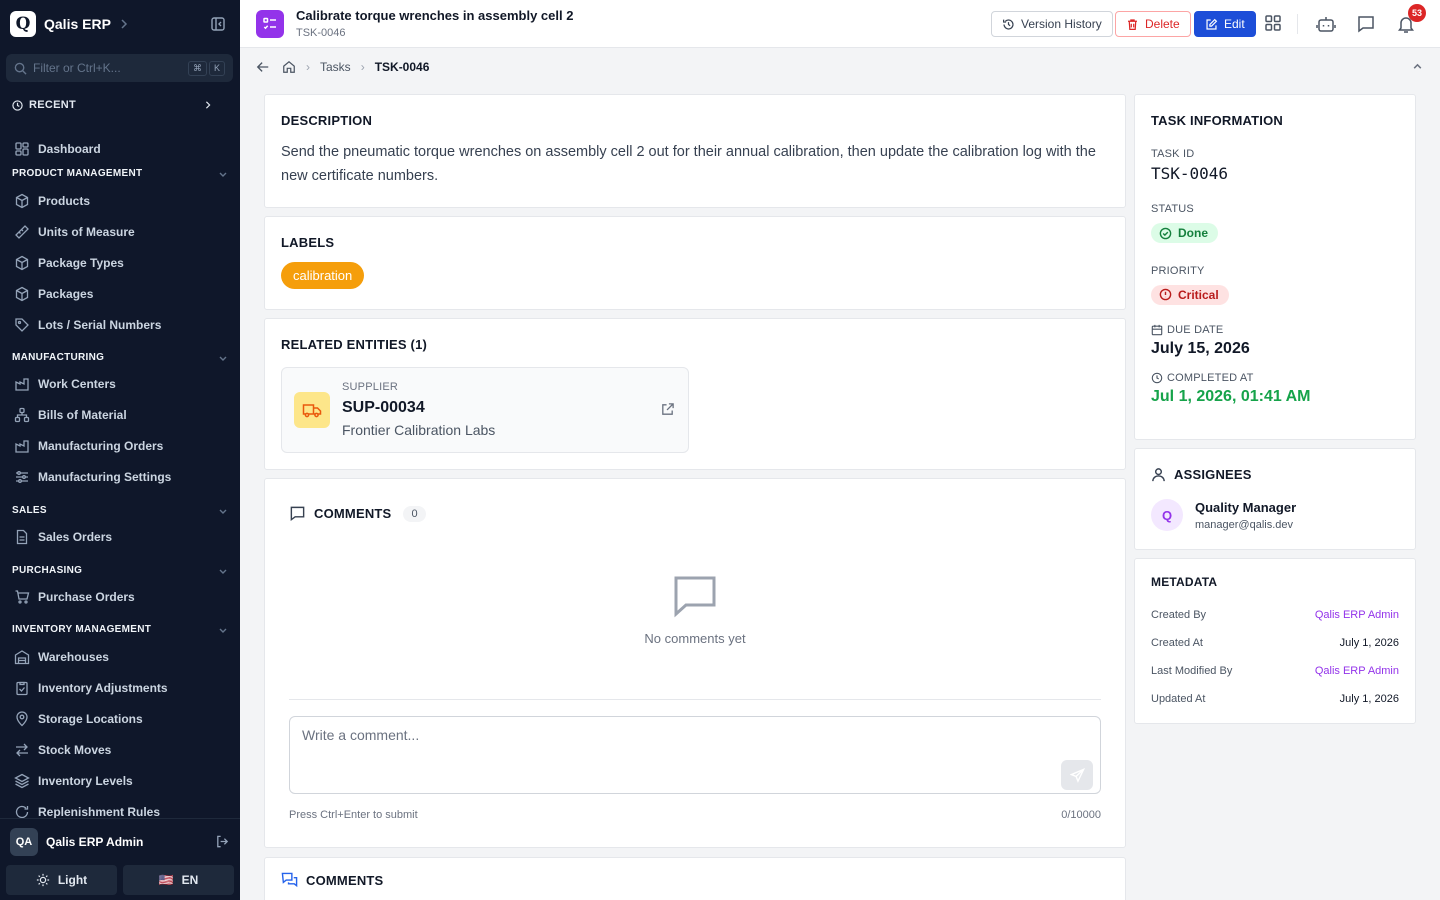 This screenshot has width=1440, height=900. I want to click on sidebar-item-products: Products, so click(121, 201).